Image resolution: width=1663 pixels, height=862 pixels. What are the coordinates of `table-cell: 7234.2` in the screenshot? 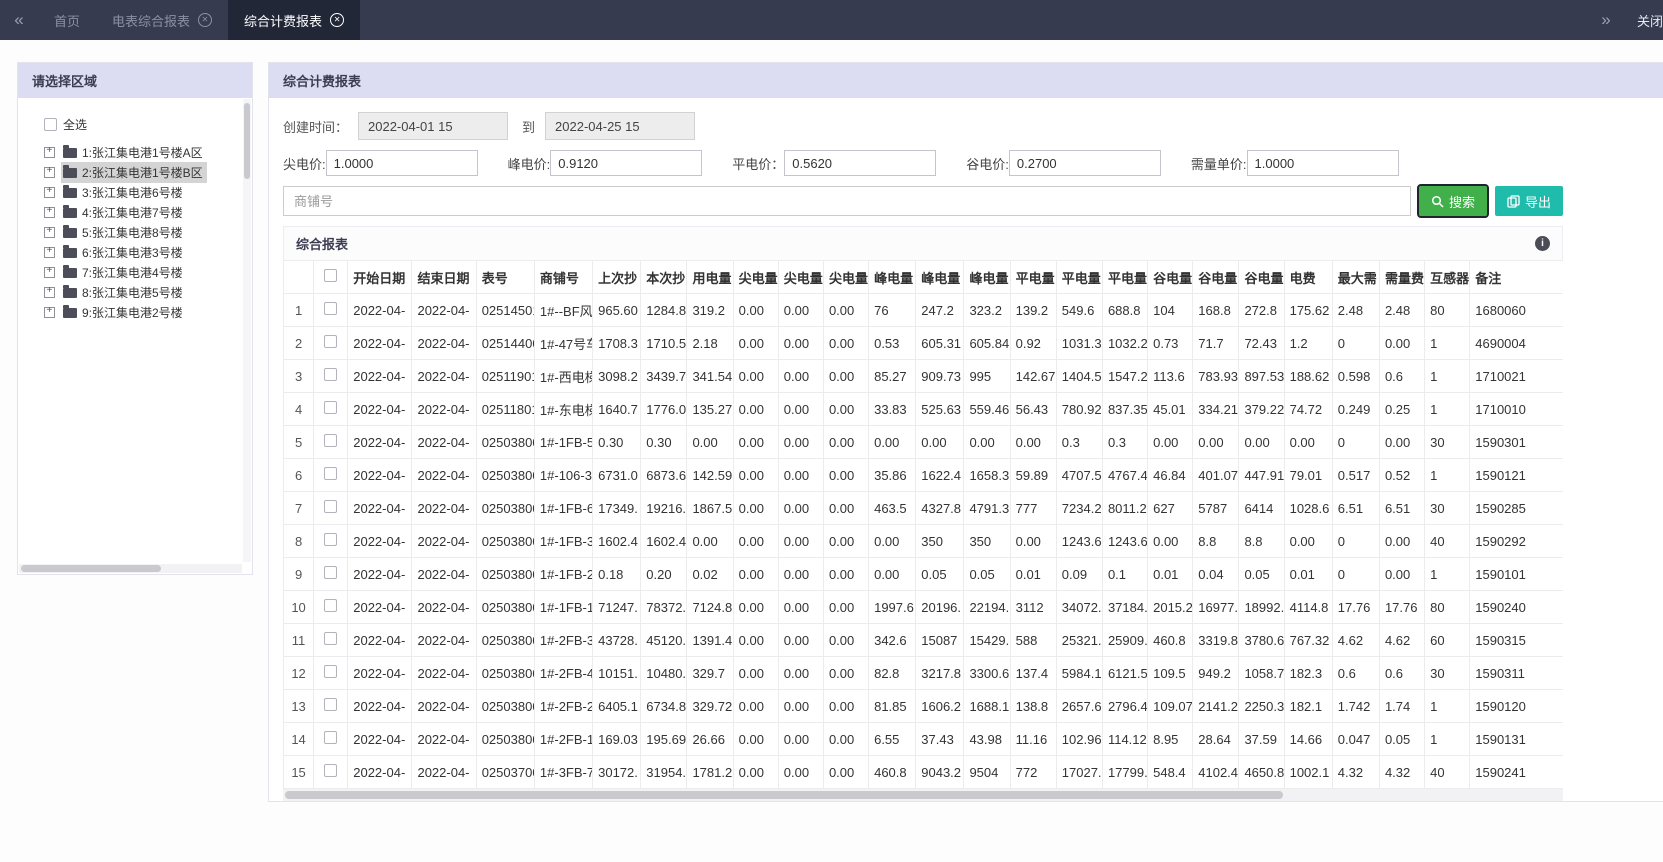 It's located at (1079, 508).